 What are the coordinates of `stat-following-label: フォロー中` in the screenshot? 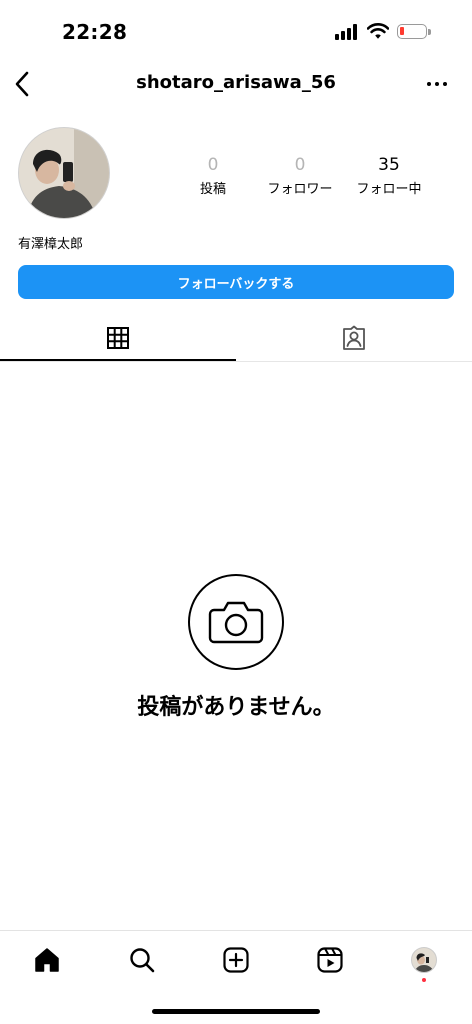 It's located at (389, 189).